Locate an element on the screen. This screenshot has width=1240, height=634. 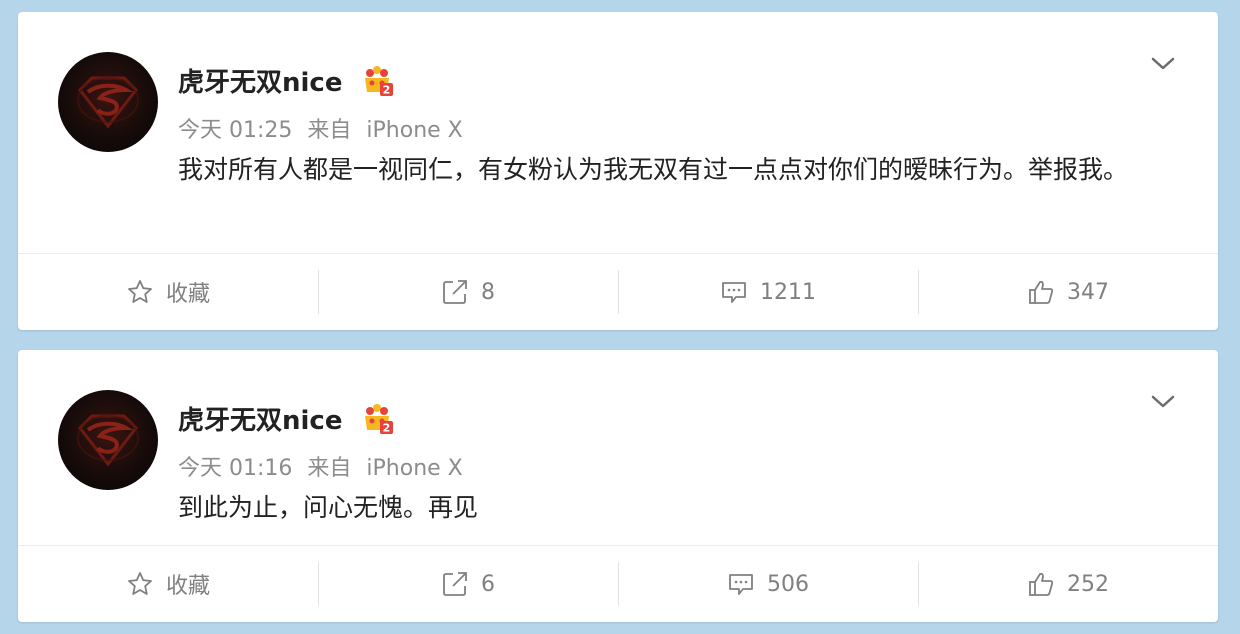
post-meta: 今天 01:16 来自 iPhone X is located at coordinates (320, 466).